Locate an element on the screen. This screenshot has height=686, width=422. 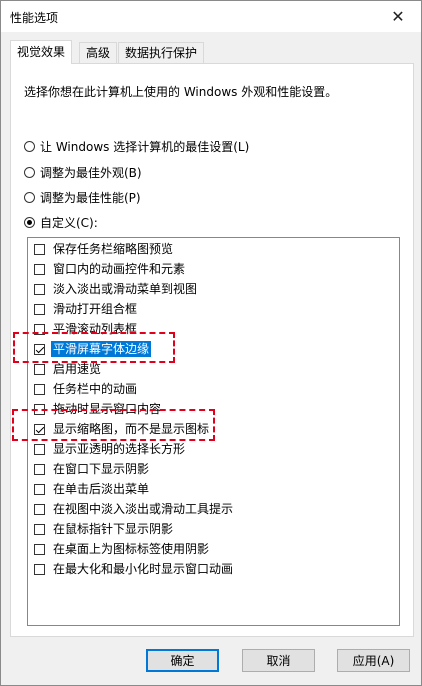
tab-data-execution-prevention: 数据执行保护 is located at coordinates (161, 52).